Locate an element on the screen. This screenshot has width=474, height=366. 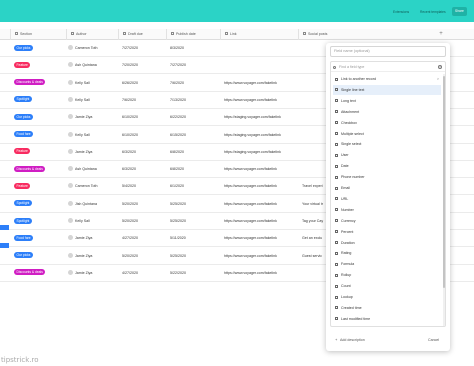
field-type-scrollbar is located at coordinates (444, 200).